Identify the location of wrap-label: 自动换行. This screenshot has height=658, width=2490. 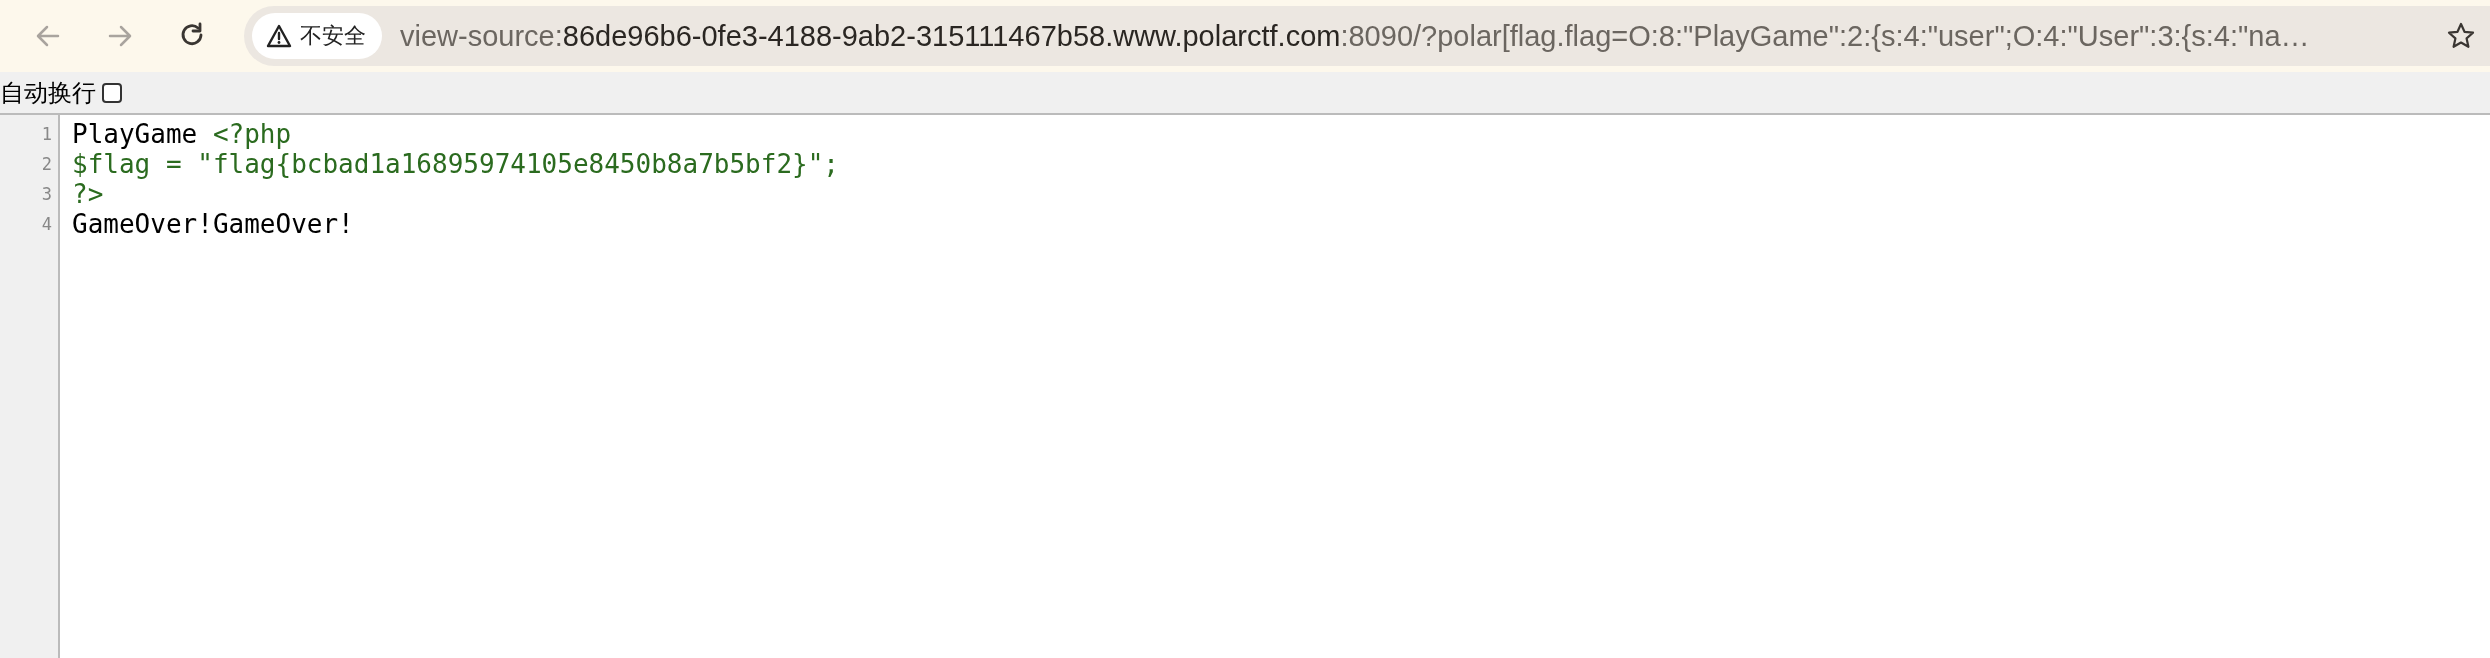
(48, 92).